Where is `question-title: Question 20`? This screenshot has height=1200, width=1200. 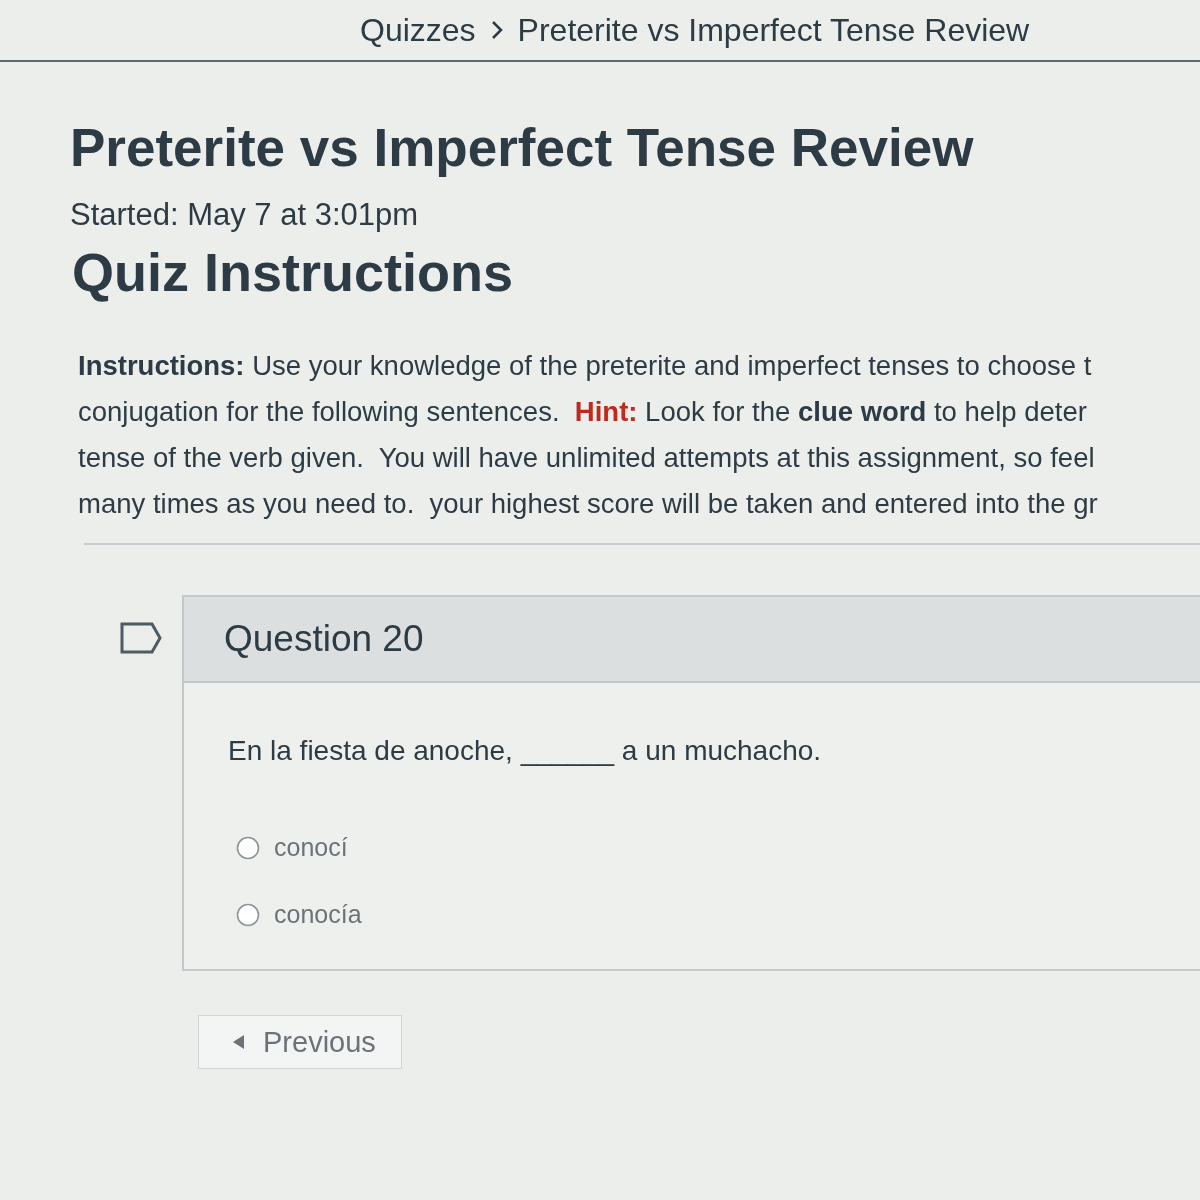
question-title: Question 20 is located at coordinates (324, 639).